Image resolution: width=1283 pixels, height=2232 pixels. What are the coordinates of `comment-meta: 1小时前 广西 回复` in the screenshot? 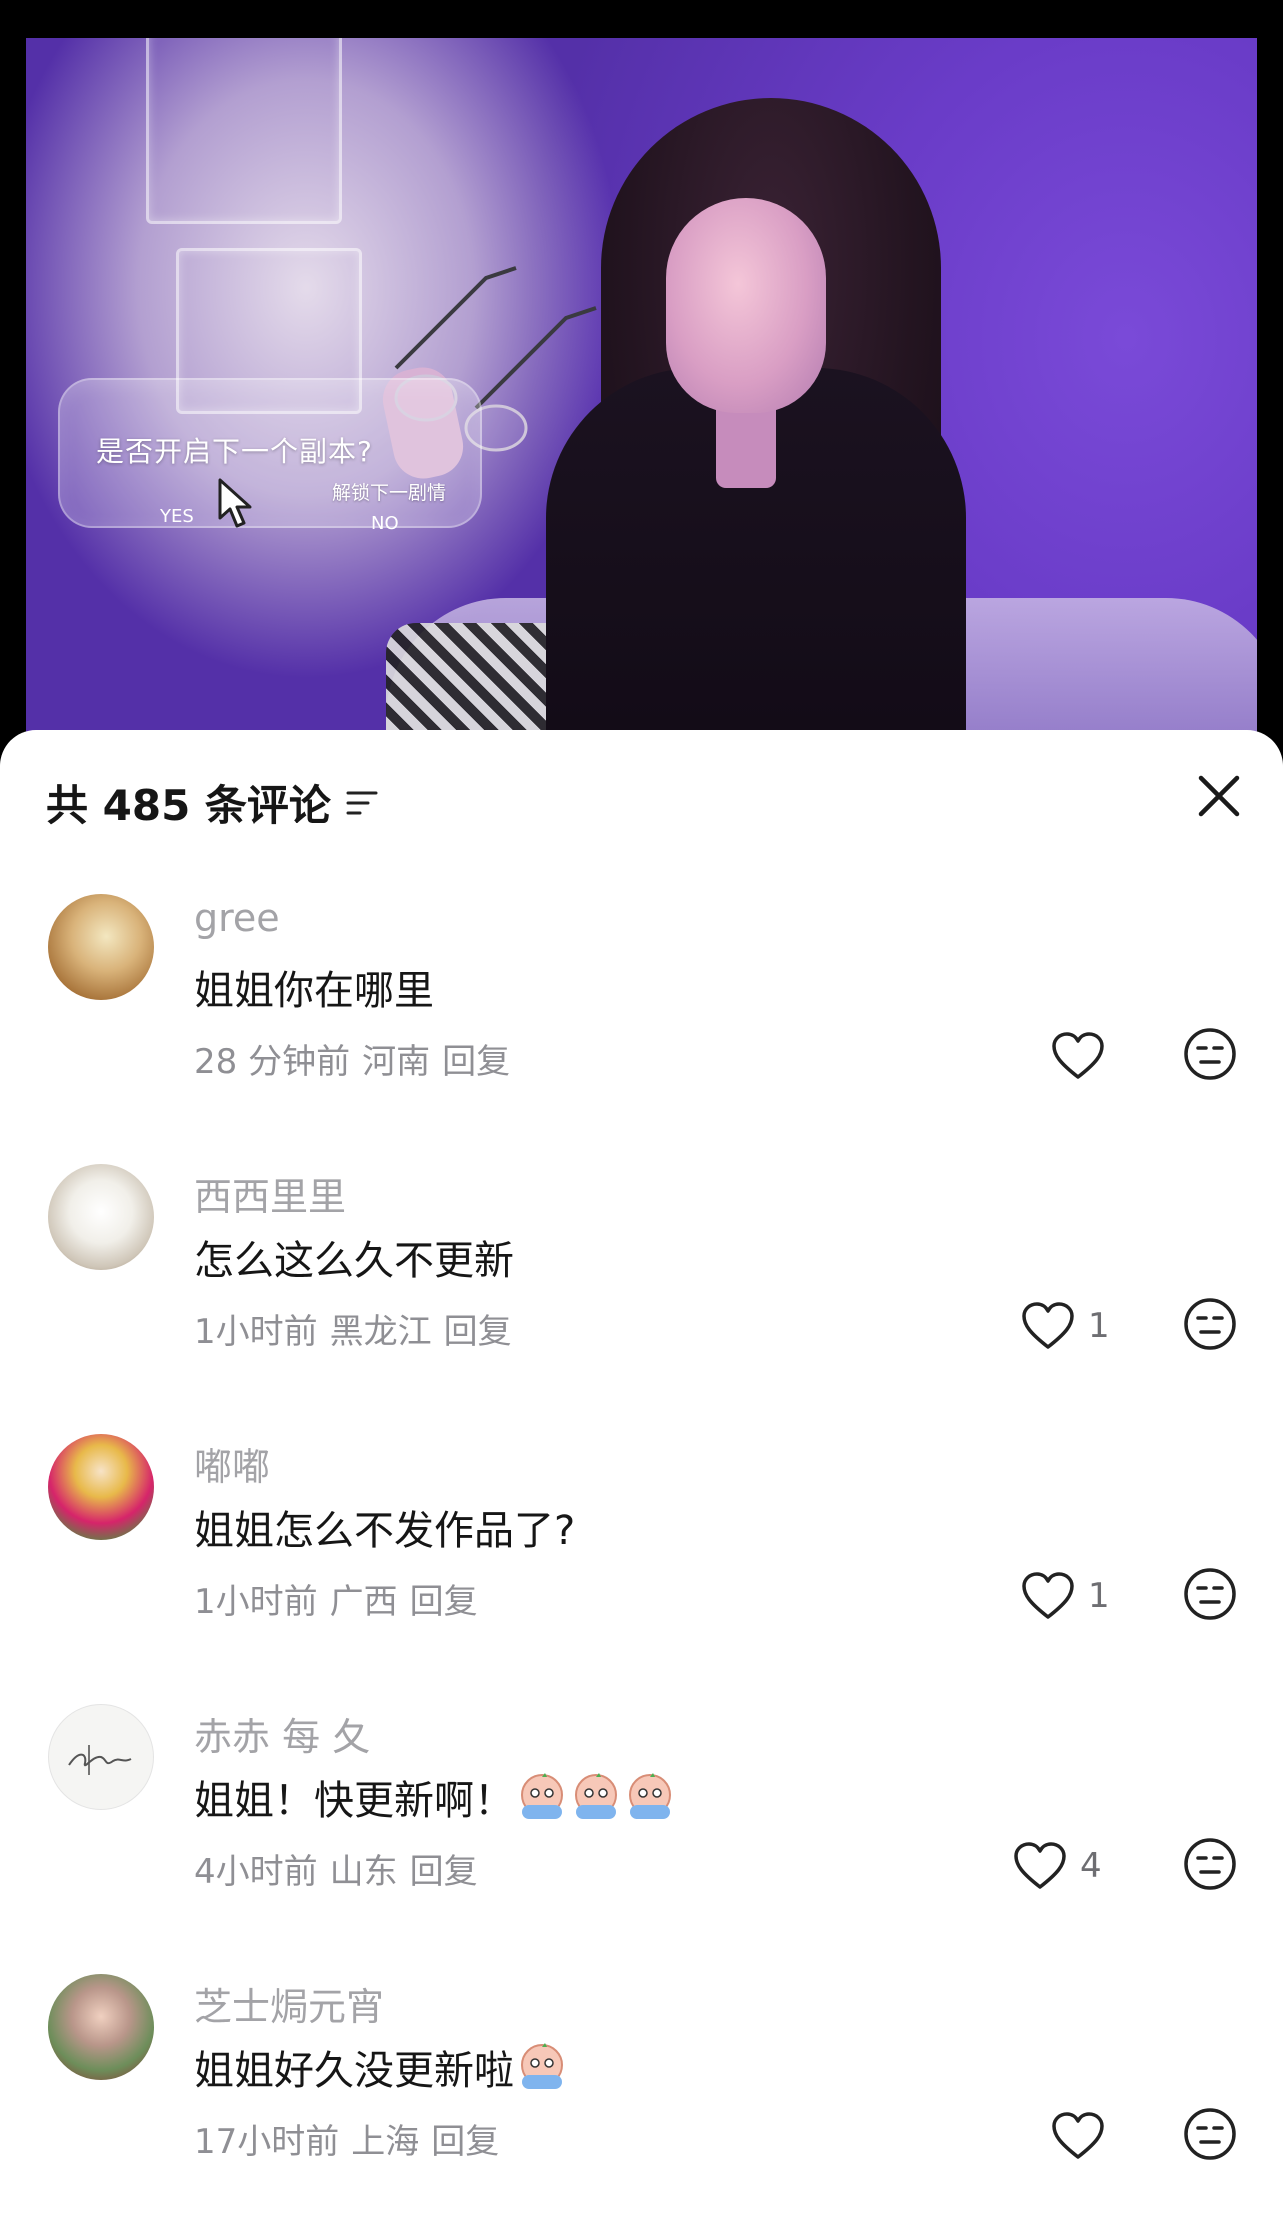 It's located at (342, 1598).